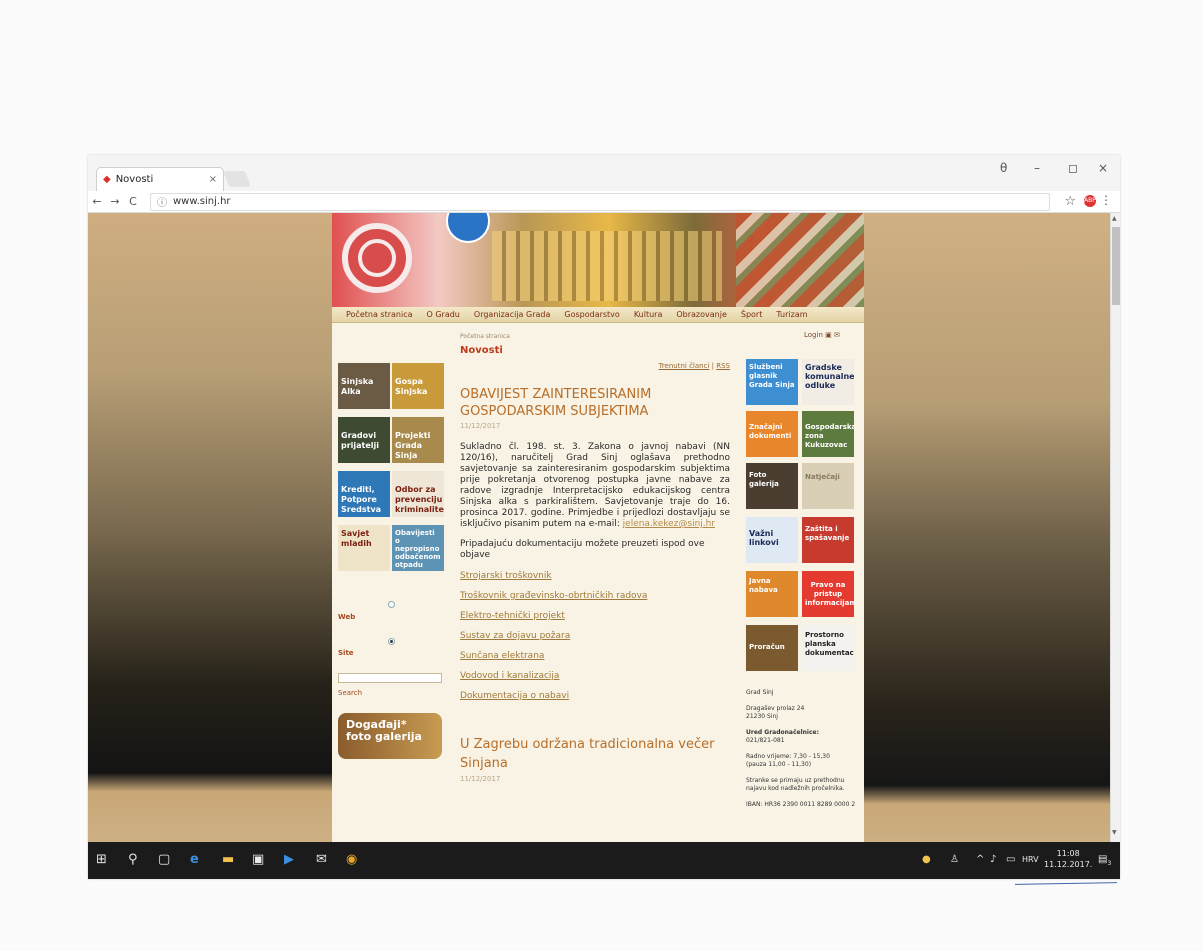 The width and height of the screenshot is (1203, 951). I want to click on search-site-radio, so click(391, 641).